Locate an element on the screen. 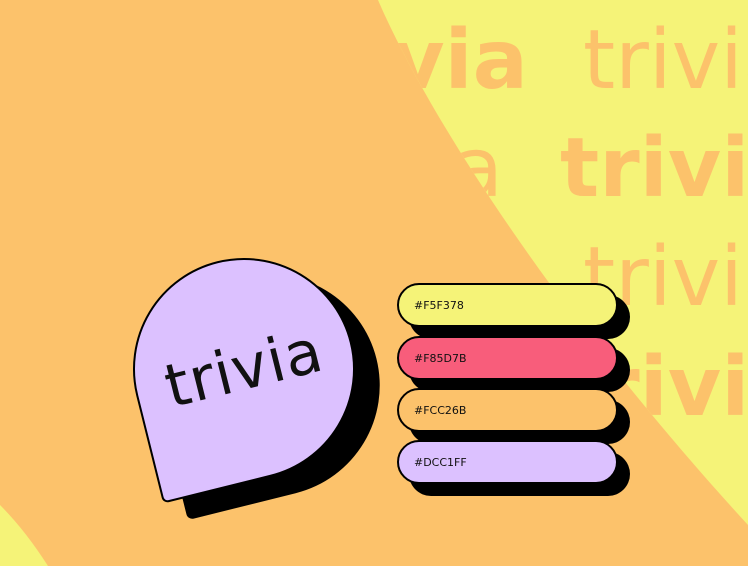  swatch-lavender: #DCC1FF is located at coordinates (513, 468).